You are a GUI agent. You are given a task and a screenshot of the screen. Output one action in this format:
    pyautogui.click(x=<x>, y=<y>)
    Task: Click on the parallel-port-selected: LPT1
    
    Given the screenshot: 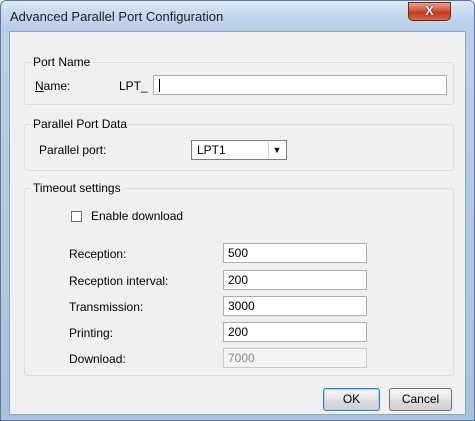 What is the action you would take?
    pyautogui.click(x=211, y=150)
    